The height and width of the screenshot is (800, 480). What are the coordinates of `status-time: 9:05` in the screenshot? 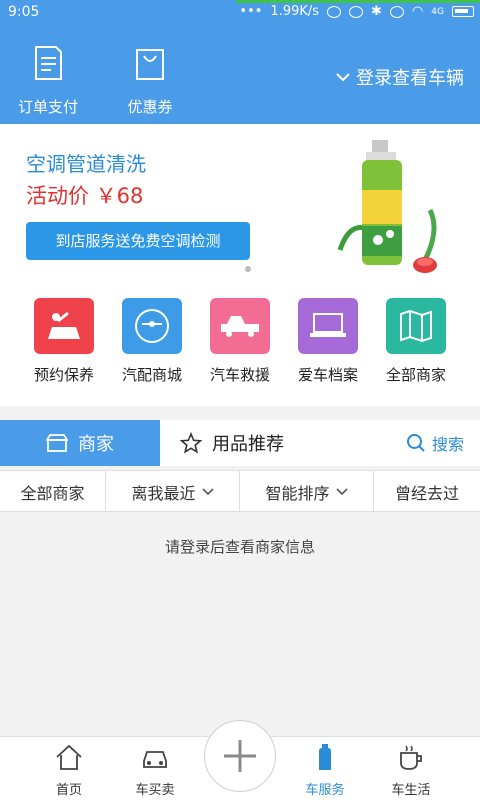 It's located at (24, 12).